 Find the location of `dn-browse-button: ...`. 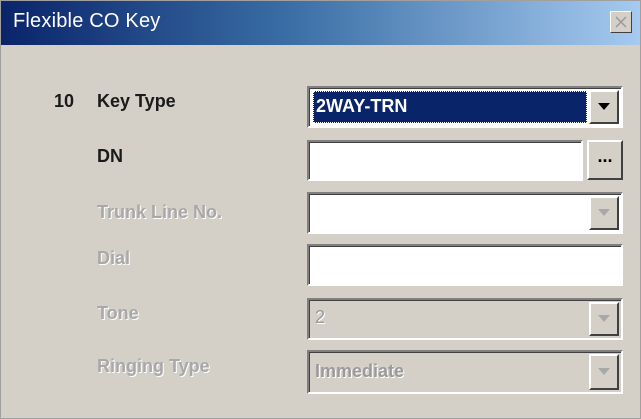

dn-browse-button: ... is located at coordinates (605, 160).